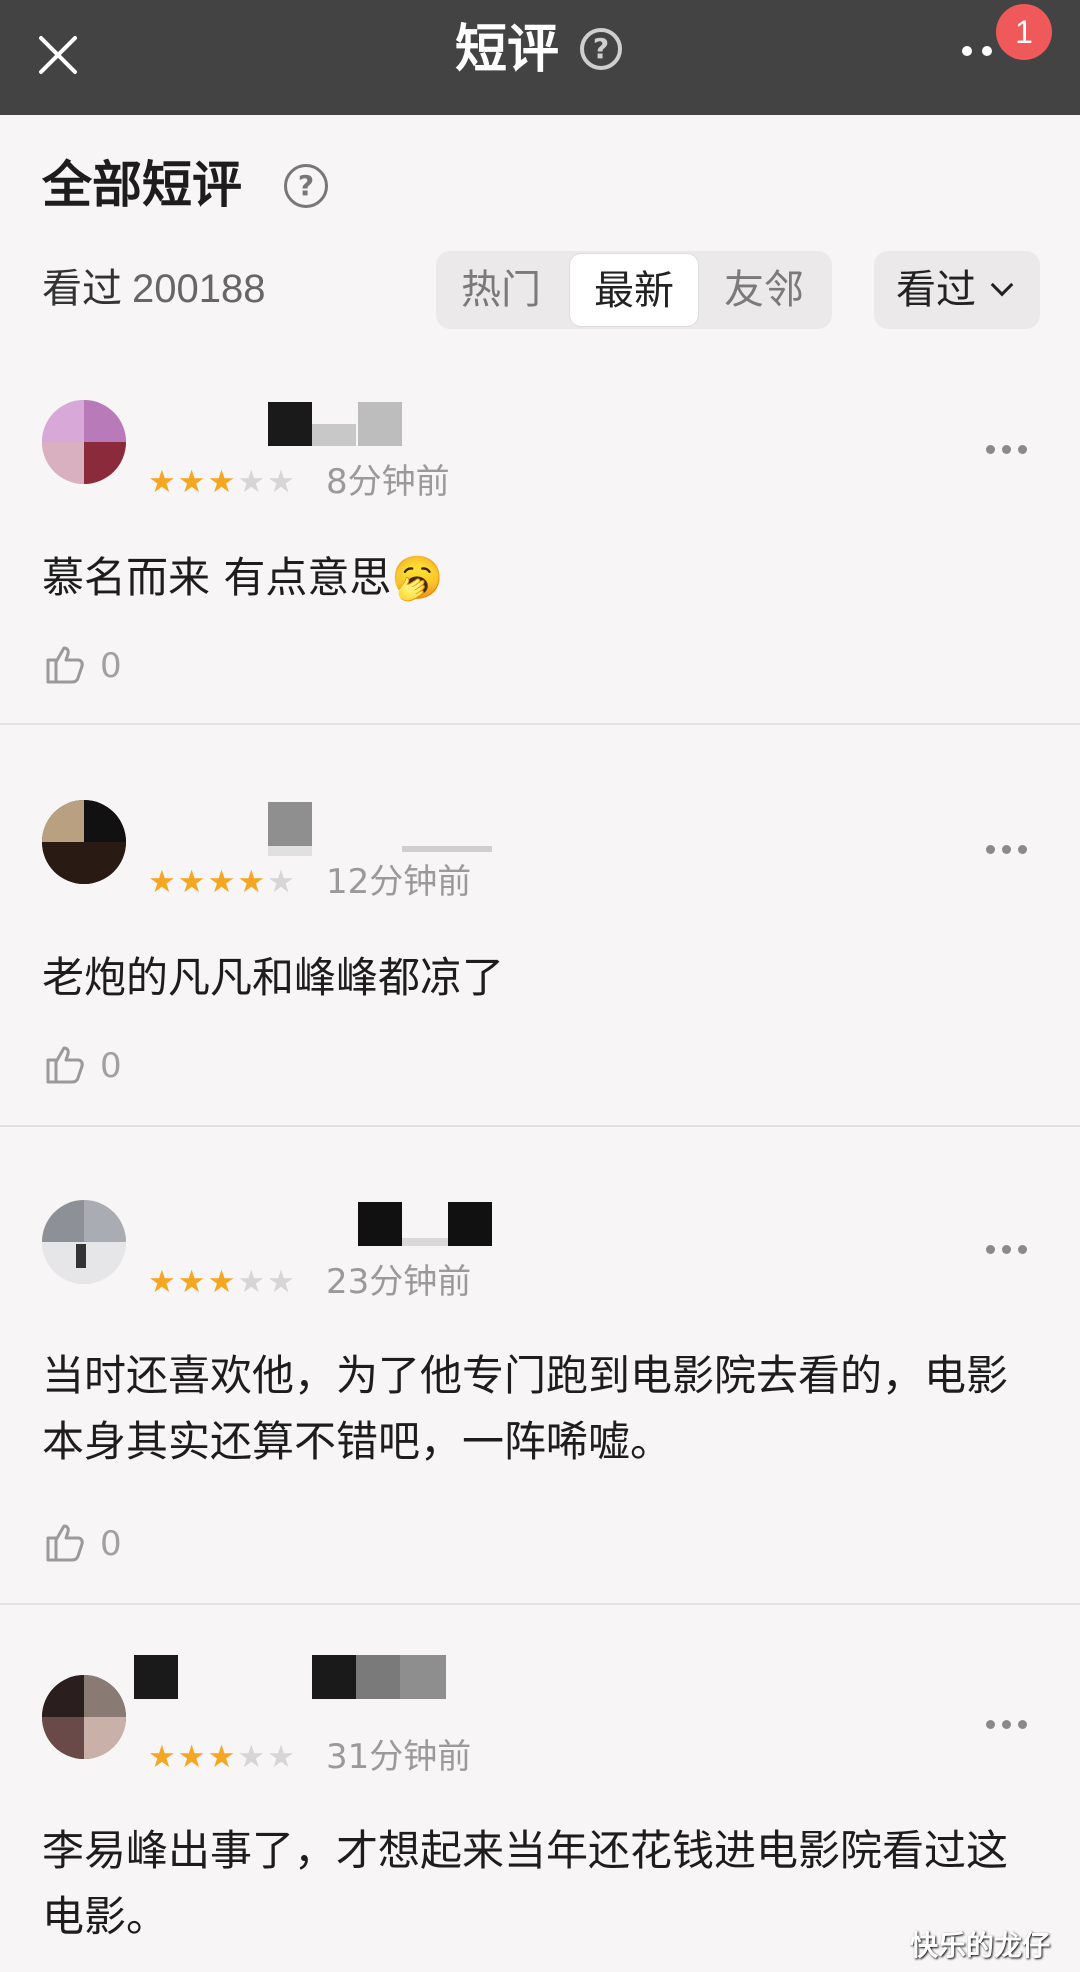  I want to click on watermark: 快乐的龙仔, so click(980, 1945).